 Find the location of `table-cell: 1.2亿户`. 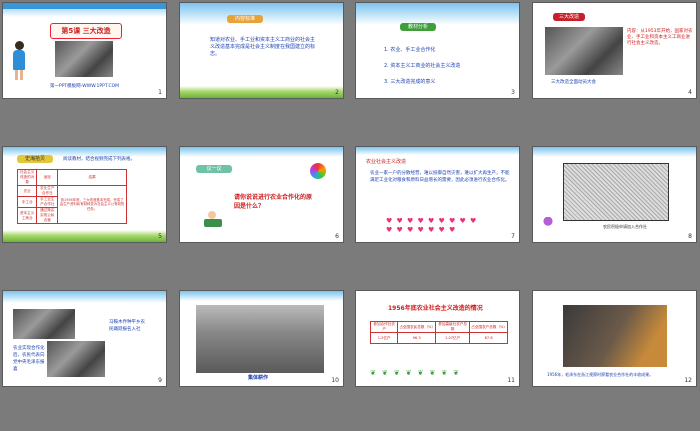

table-cell: 1.2亿户 is located at coordinates (384, 338).